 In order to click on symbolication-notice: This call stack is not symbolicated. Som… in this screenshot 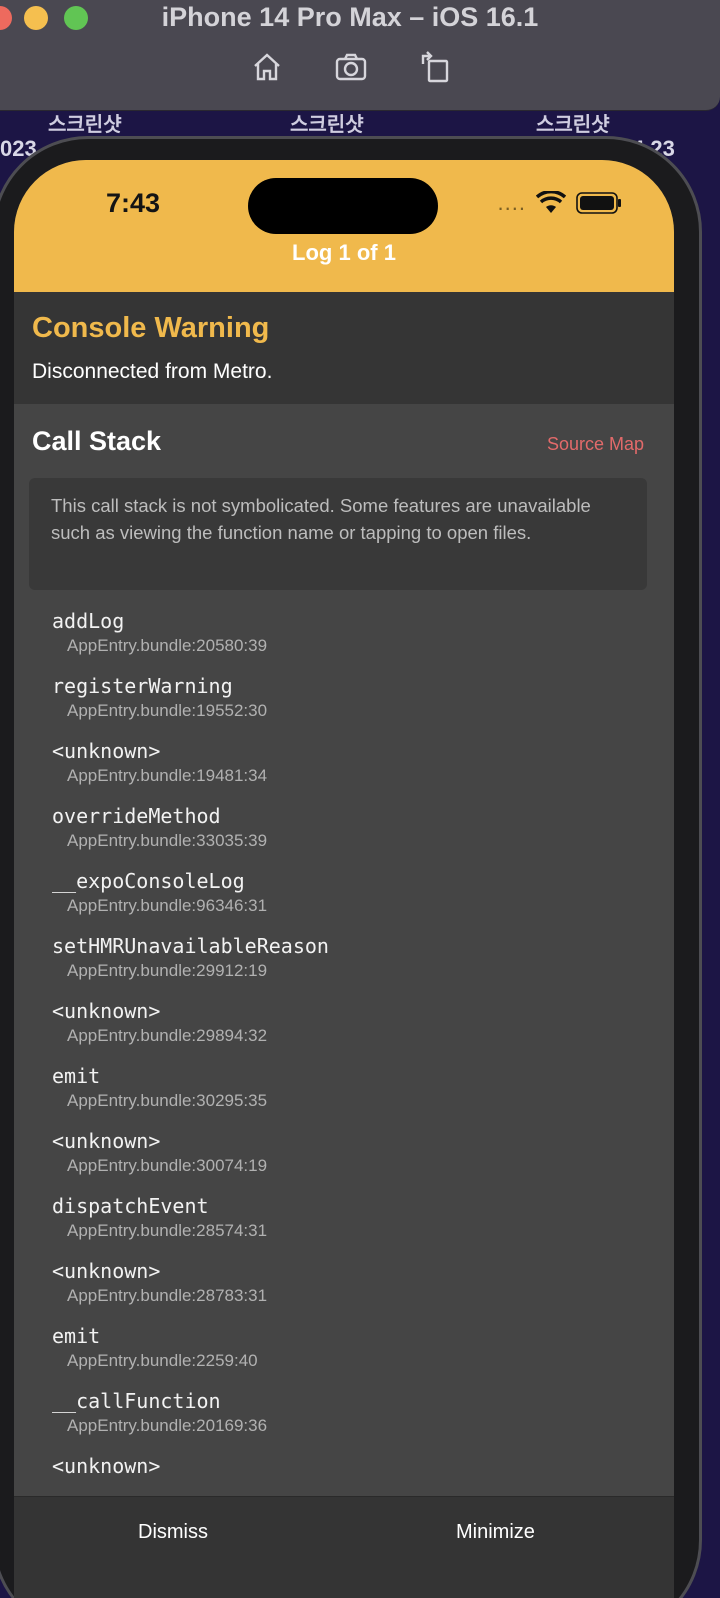, I will do `click(338, 534)`.